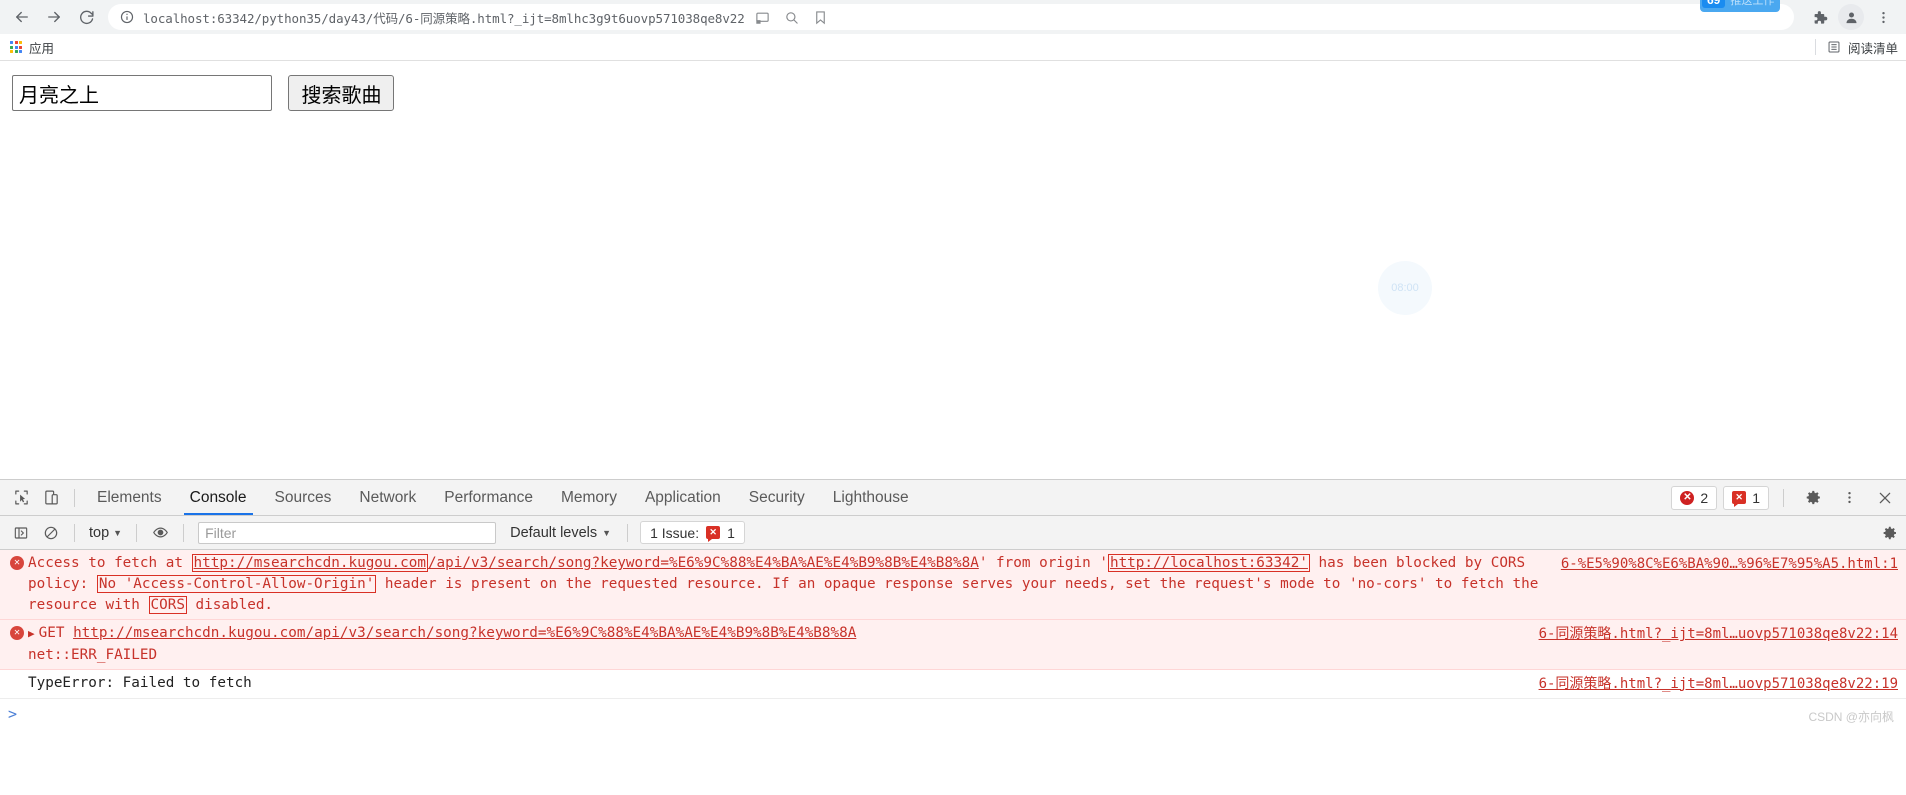 The image size is (1906, 795). What do you see at coordinates (1819, 17) in the screenshot?
I see `extensions-button` at bounding box center [1819, 17].